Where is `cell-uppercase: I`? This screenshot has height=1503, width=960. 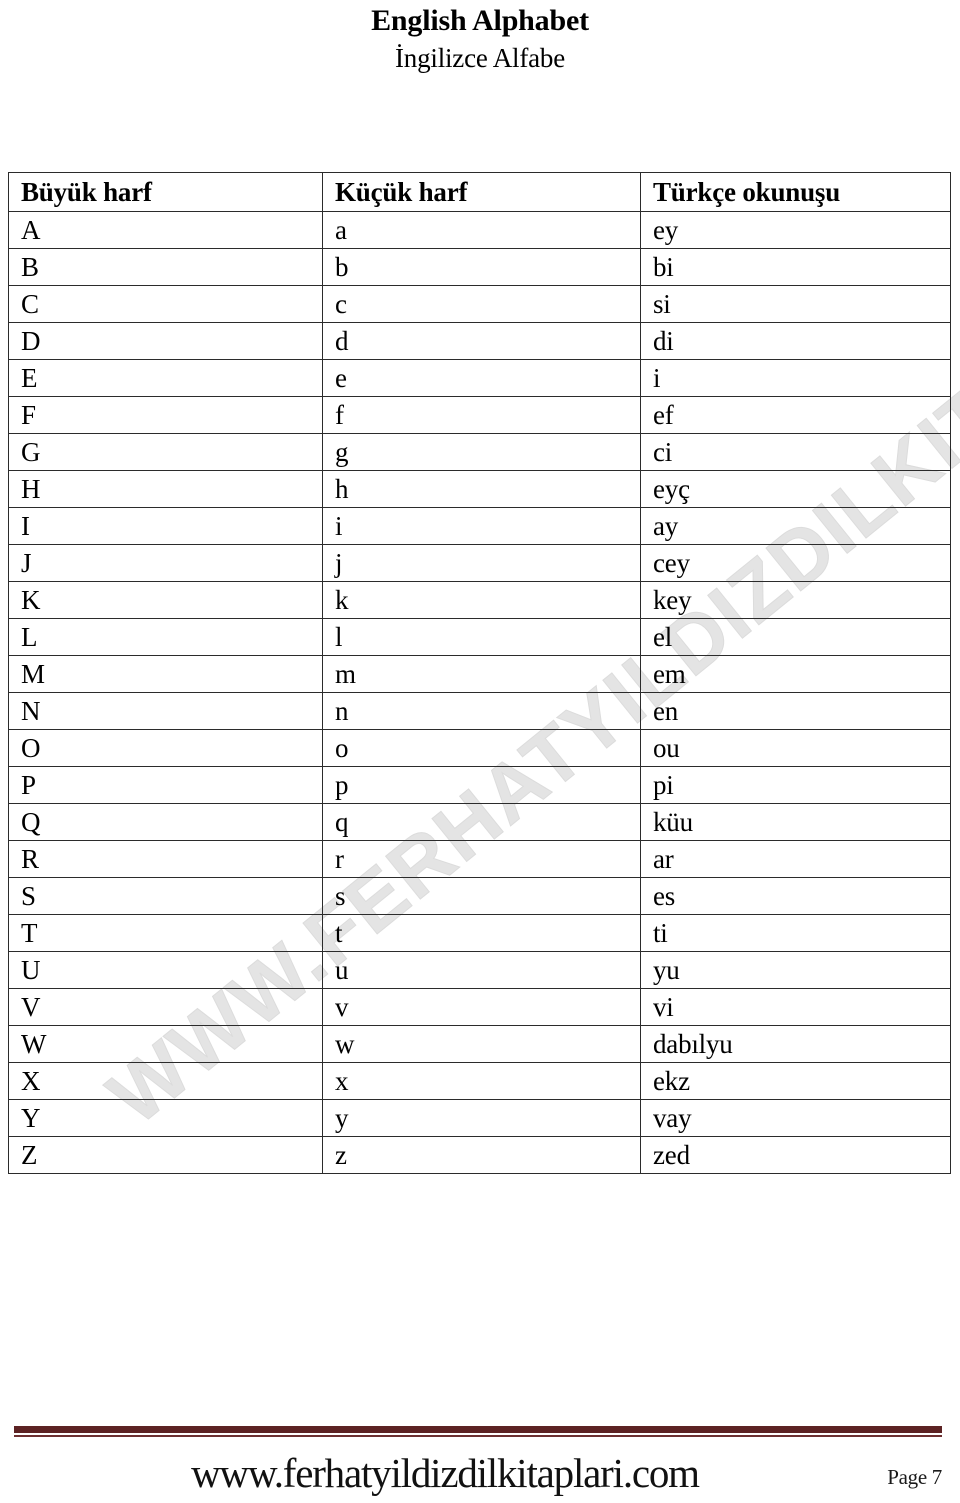
cell-uppercase: I is located at coordinates (165, 526).